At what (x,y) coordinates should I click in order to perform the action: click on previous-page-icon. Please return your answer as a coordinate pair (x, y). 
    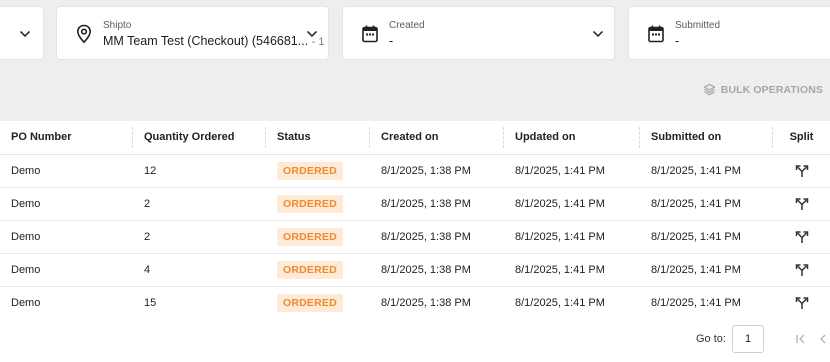
    Looking at the image, I should click on (823, 339).